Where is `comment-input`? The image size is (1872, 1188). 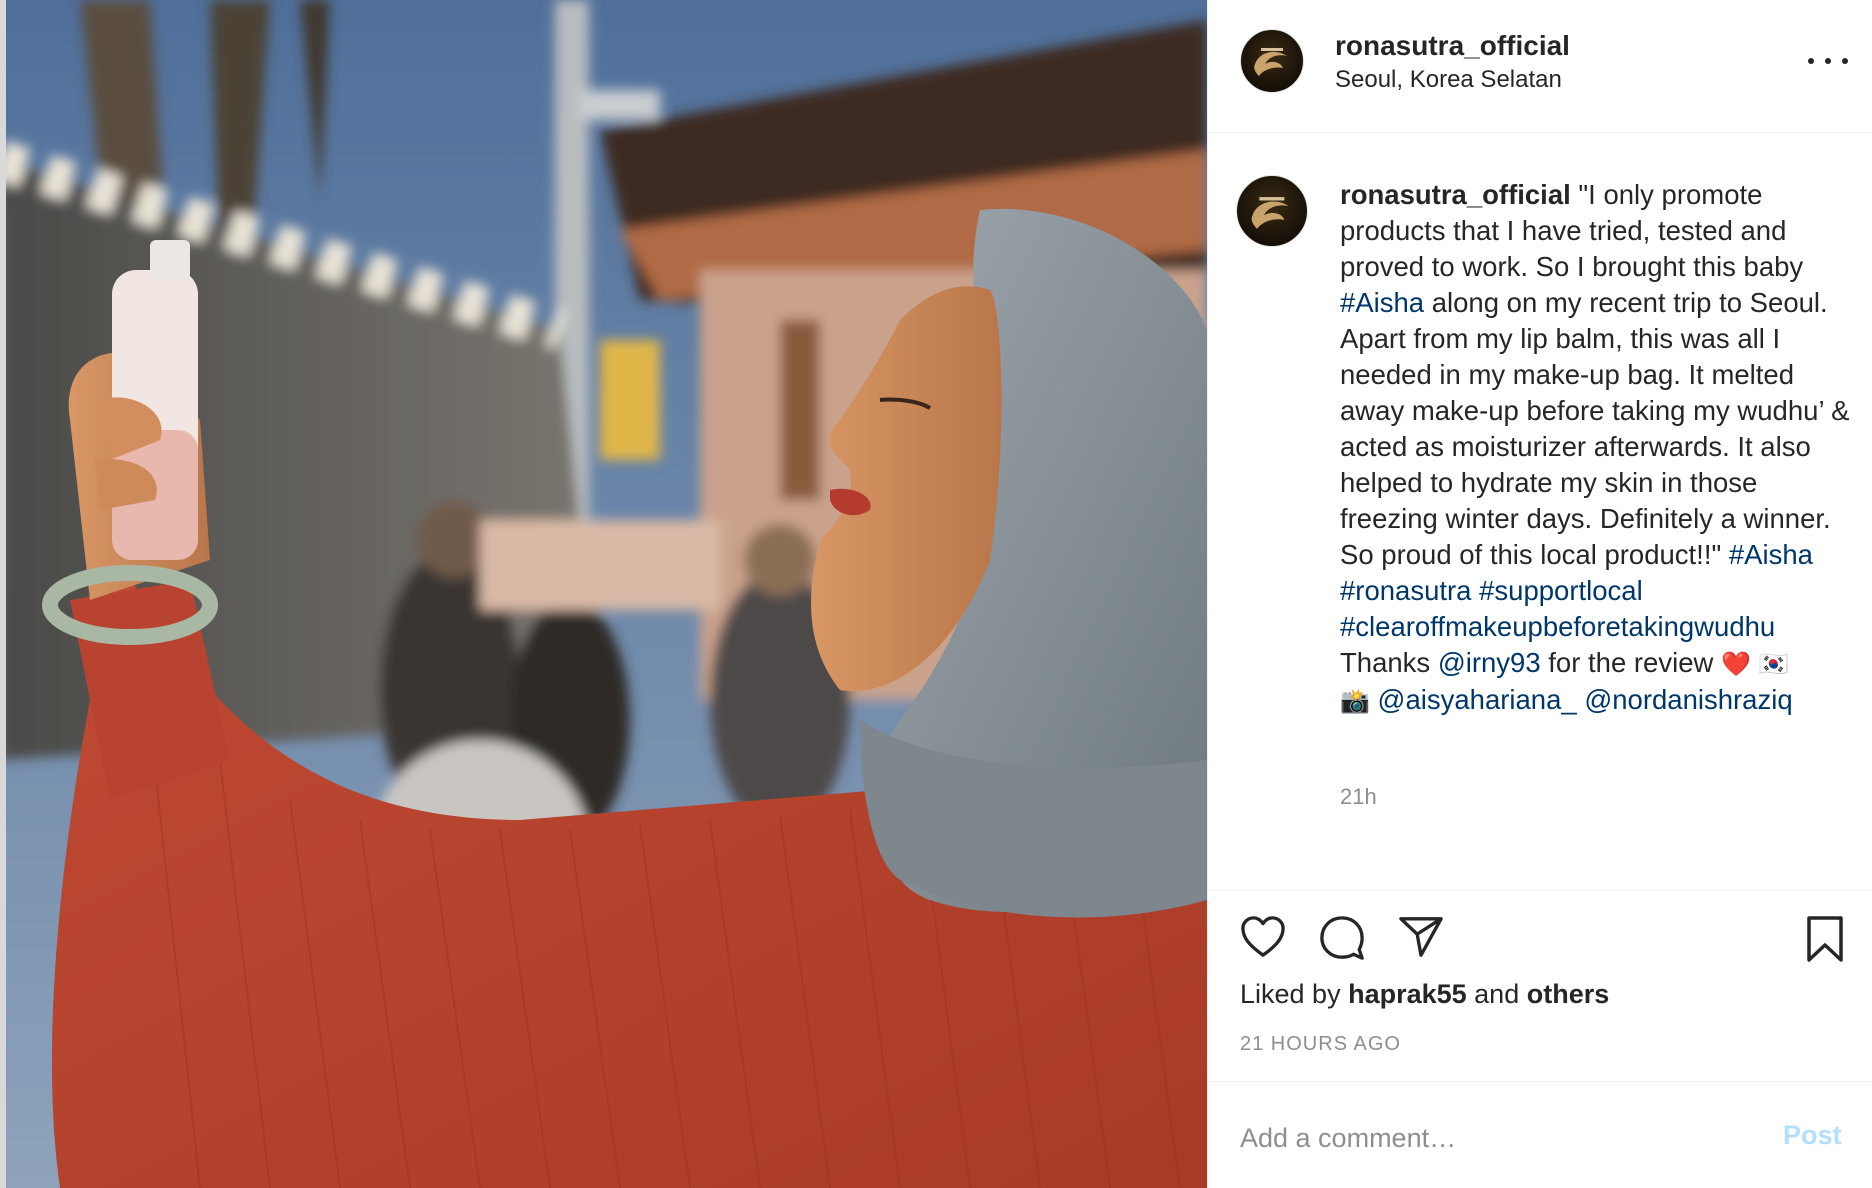
comment-input is located at coordinates (1490, 1138).